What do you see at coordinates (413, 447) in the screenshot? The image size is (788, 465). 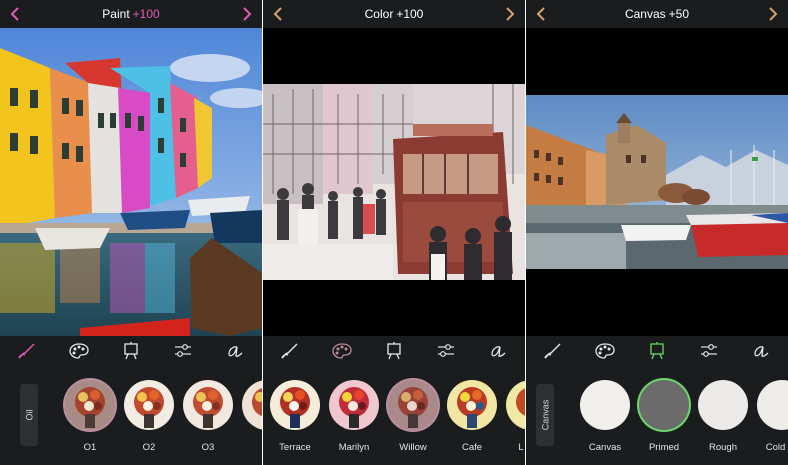 I see `thumb-label: Willow` at bounding box center [413, 447].